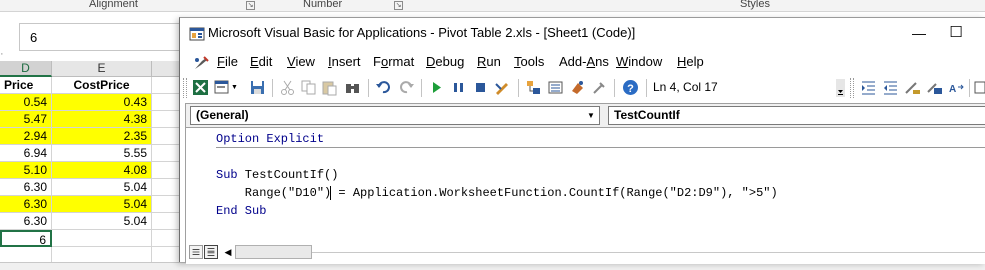 The width and height of the screenshot is (985, 270). I want to click on insert-userform-icon, so click(222, 87).